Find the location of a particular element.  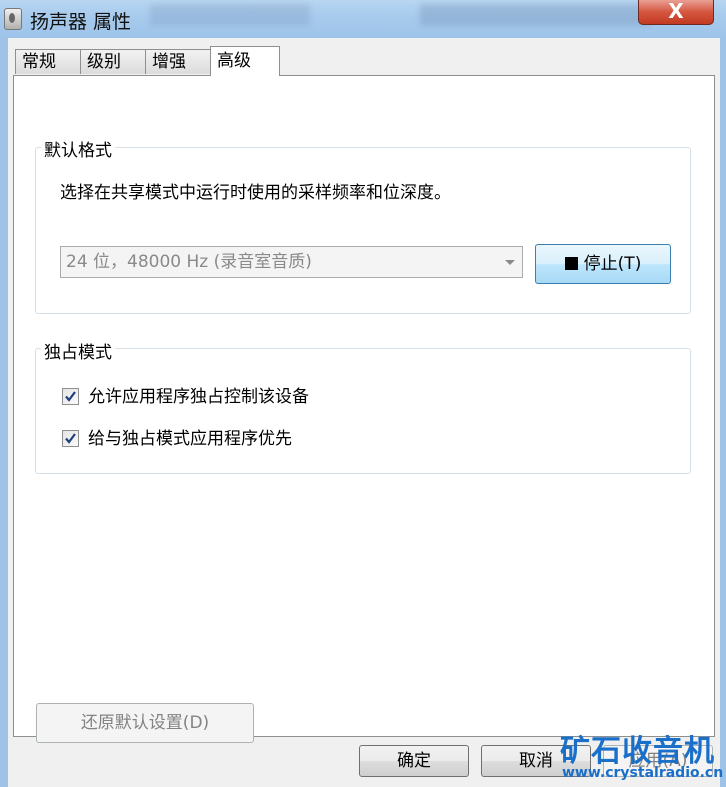

window-title: 扬声器 属性 is located at coordinates (81, 22).